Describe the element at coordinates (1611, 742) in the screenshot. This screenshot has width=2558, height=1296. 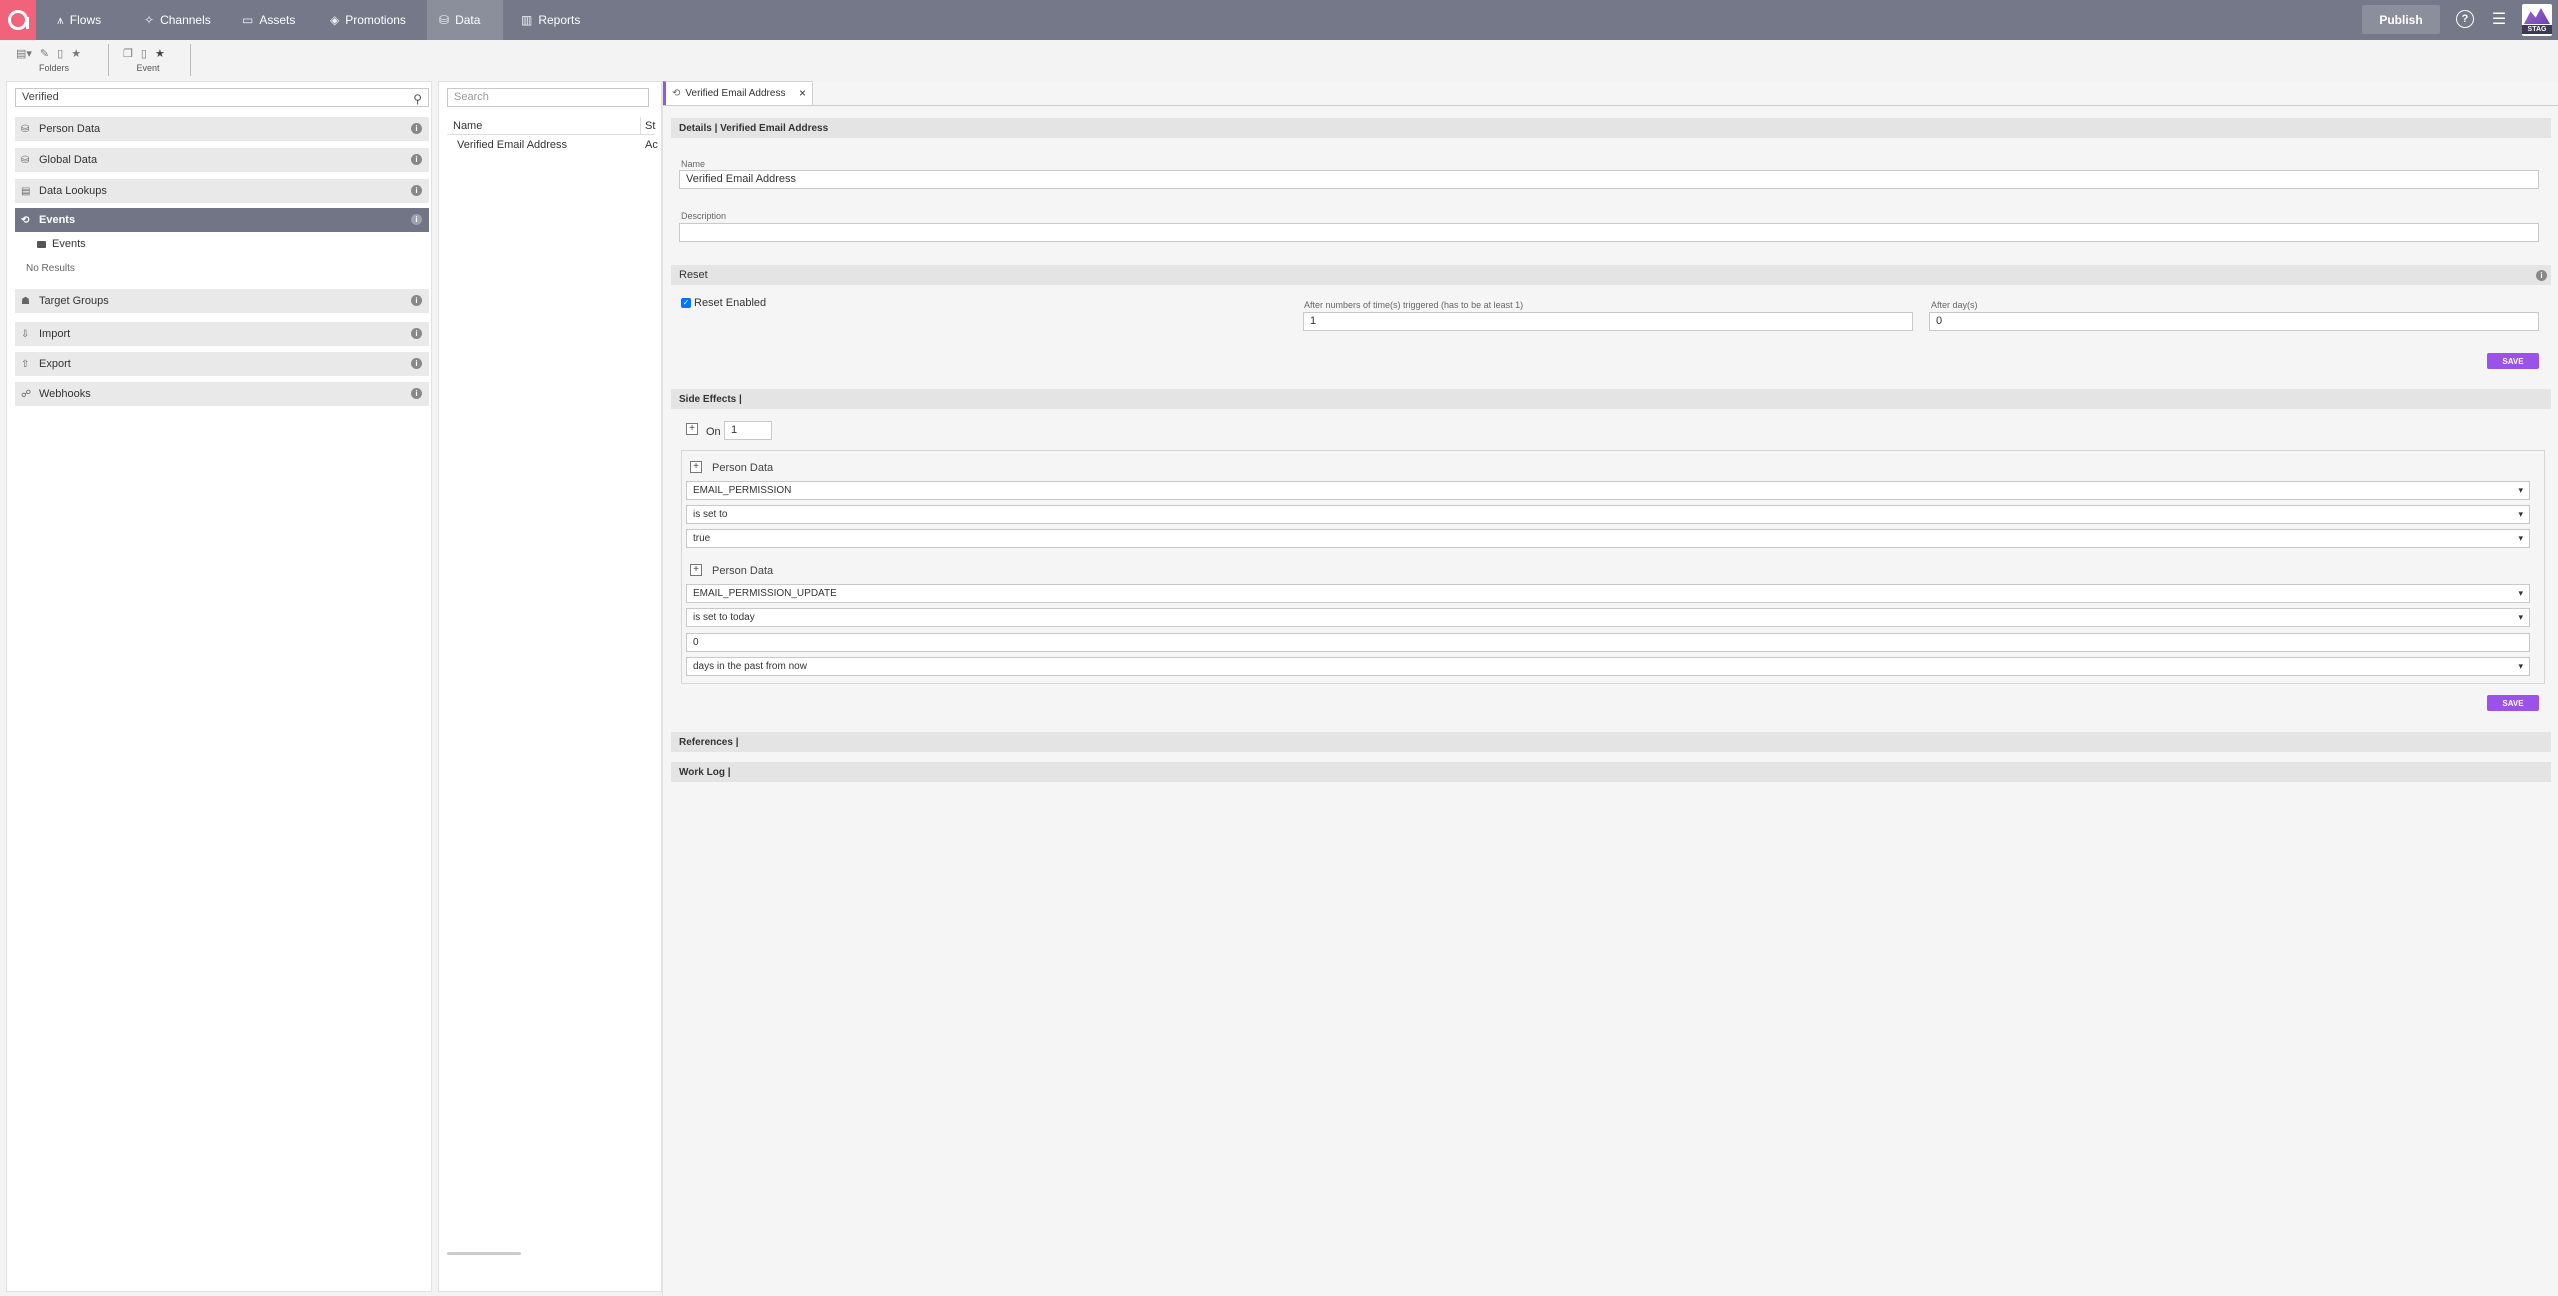
I see `references-section-header: References |` at that location.